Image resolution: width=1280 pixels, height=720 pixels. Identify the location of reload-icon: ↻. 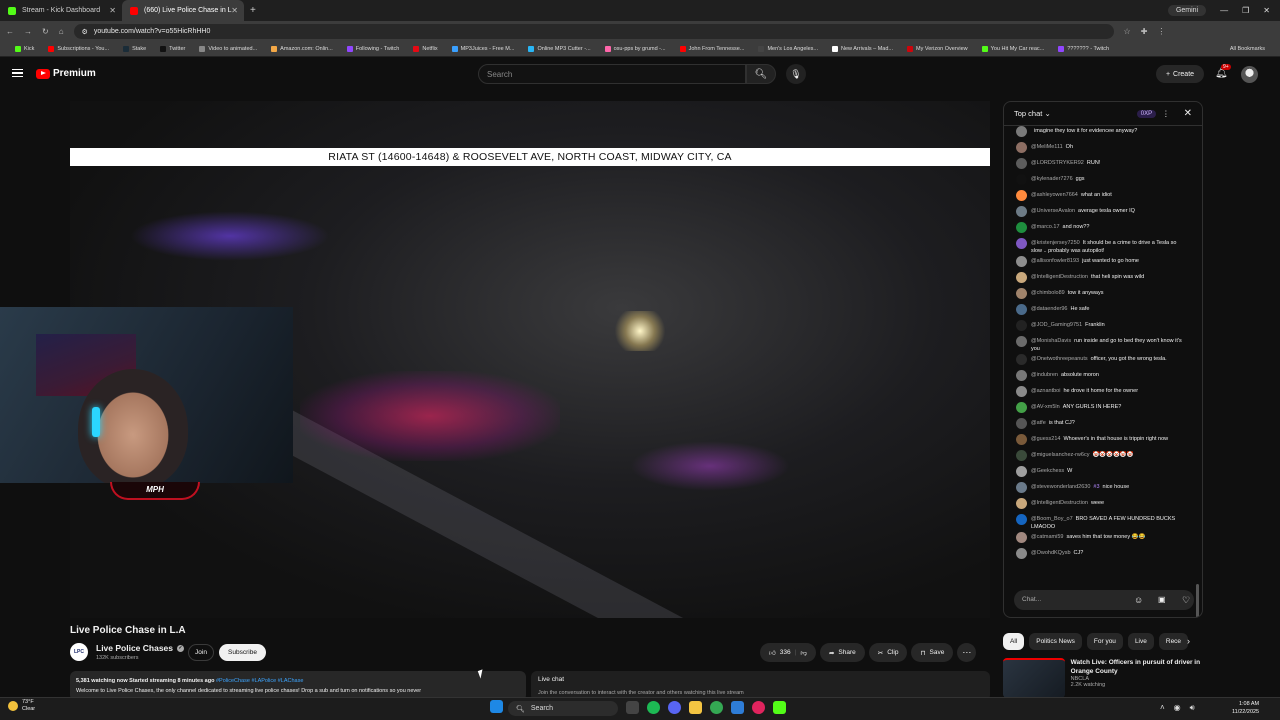
(45, 31).